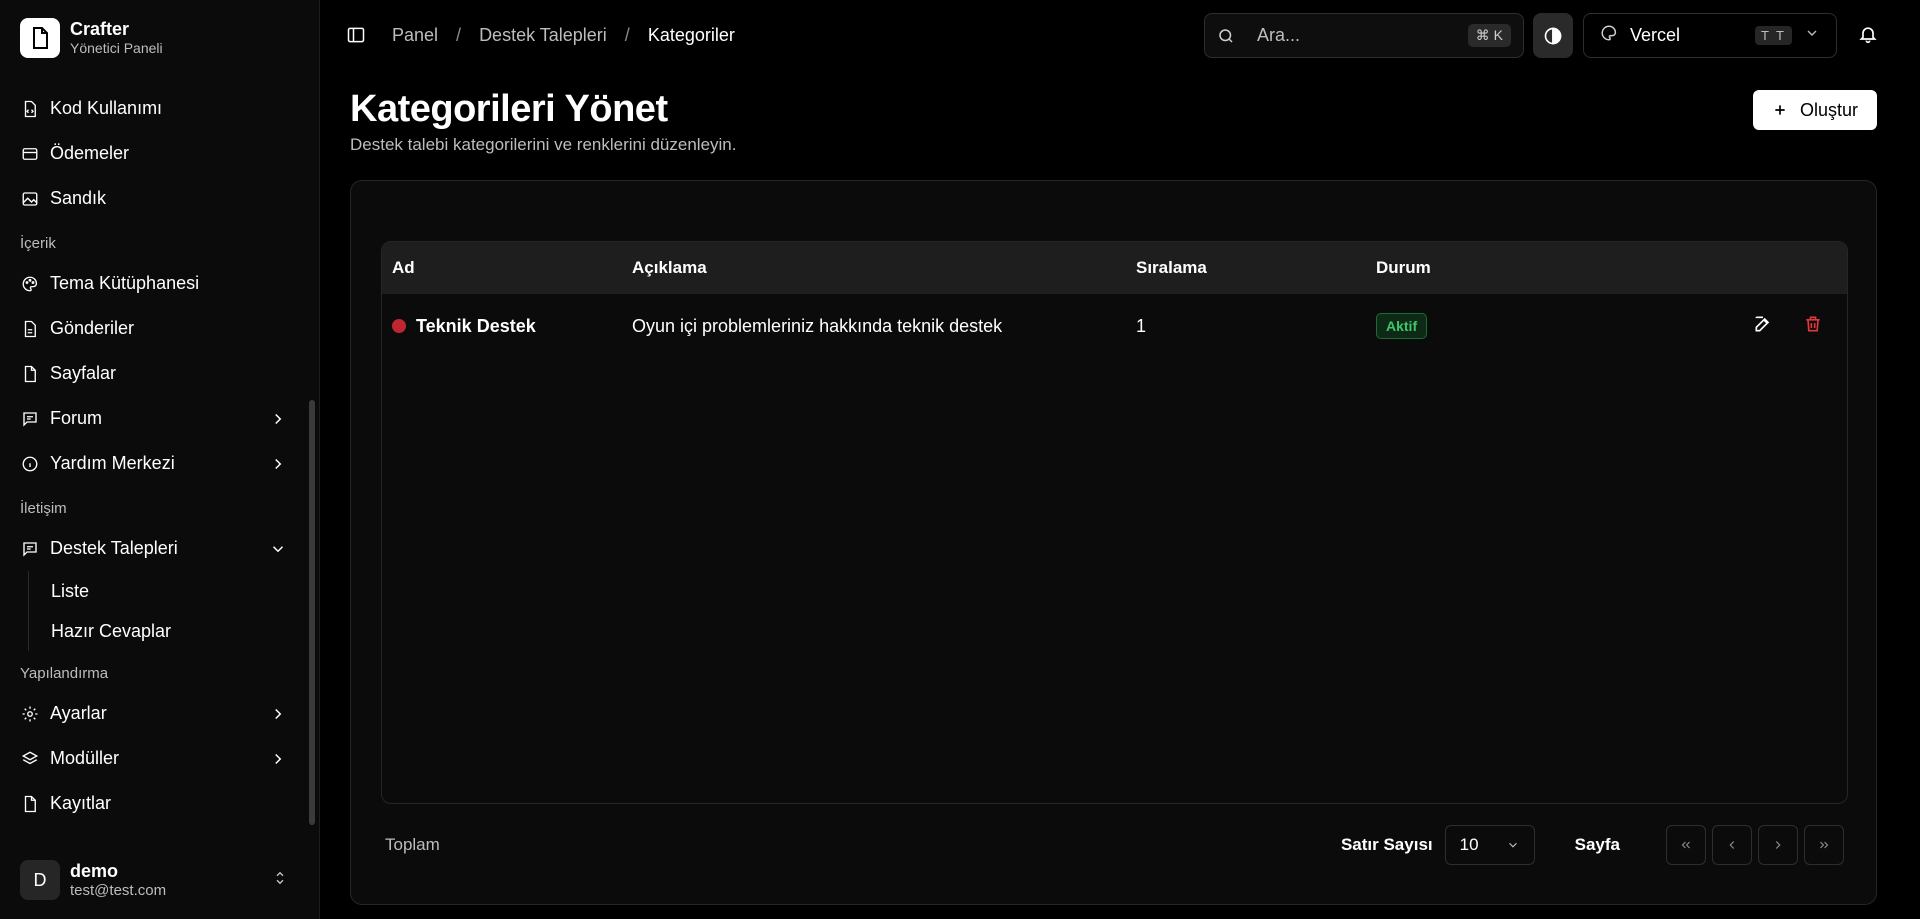 The height and width of the screenshot is (919, 1920). I want to click on chevron-left-icon, so click(1732, 845).